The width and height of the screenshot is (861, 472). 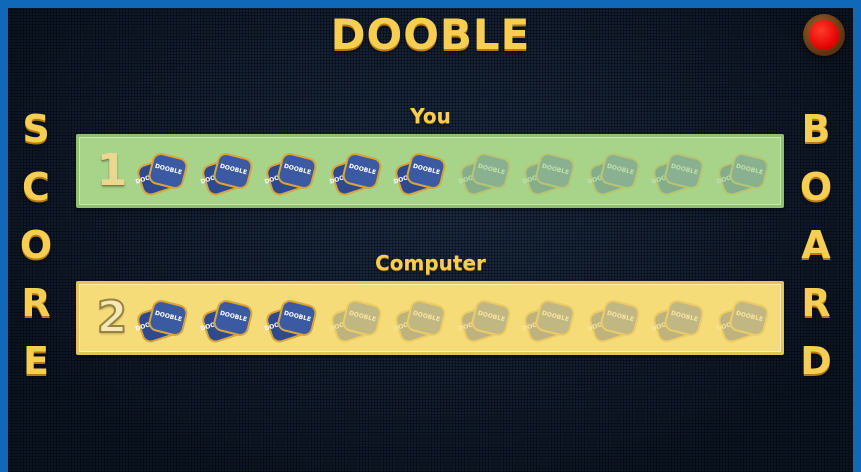 I want to click on side-letter: D, so click(x=816, y=361).